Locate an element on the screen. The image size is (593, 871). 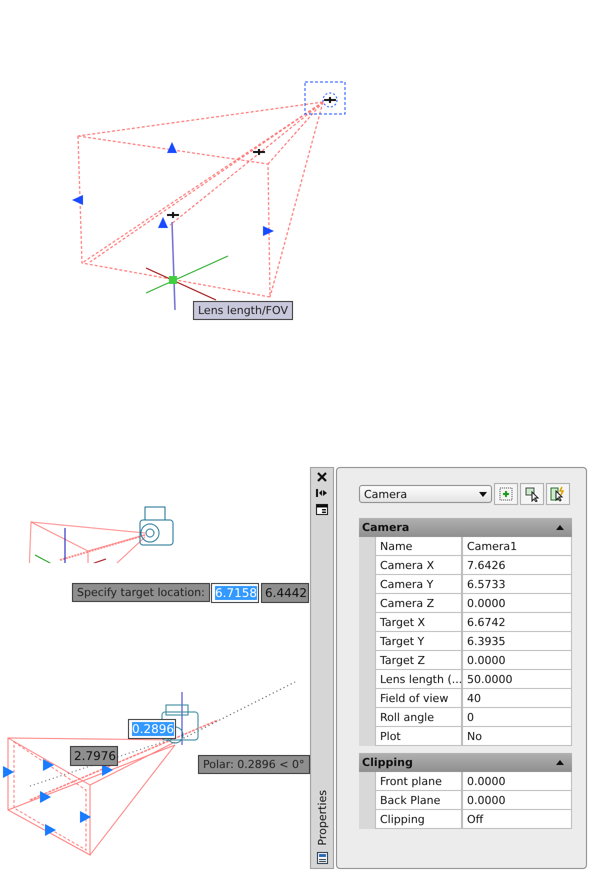
property-label: Target X is located at coordinates (418, 622).